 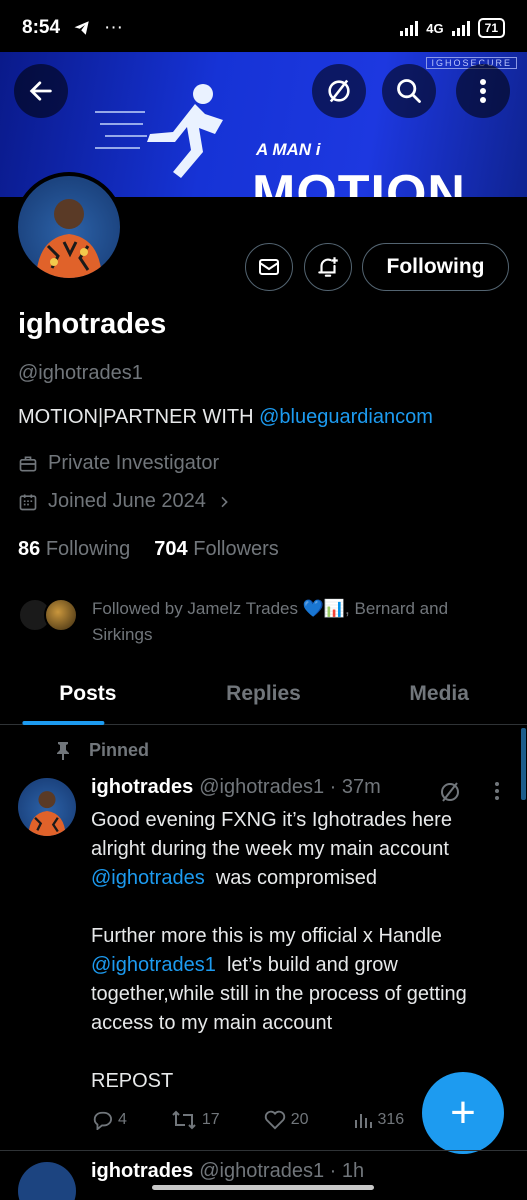 I want to click on post-avatar-photo, so click(x=47, y=813).